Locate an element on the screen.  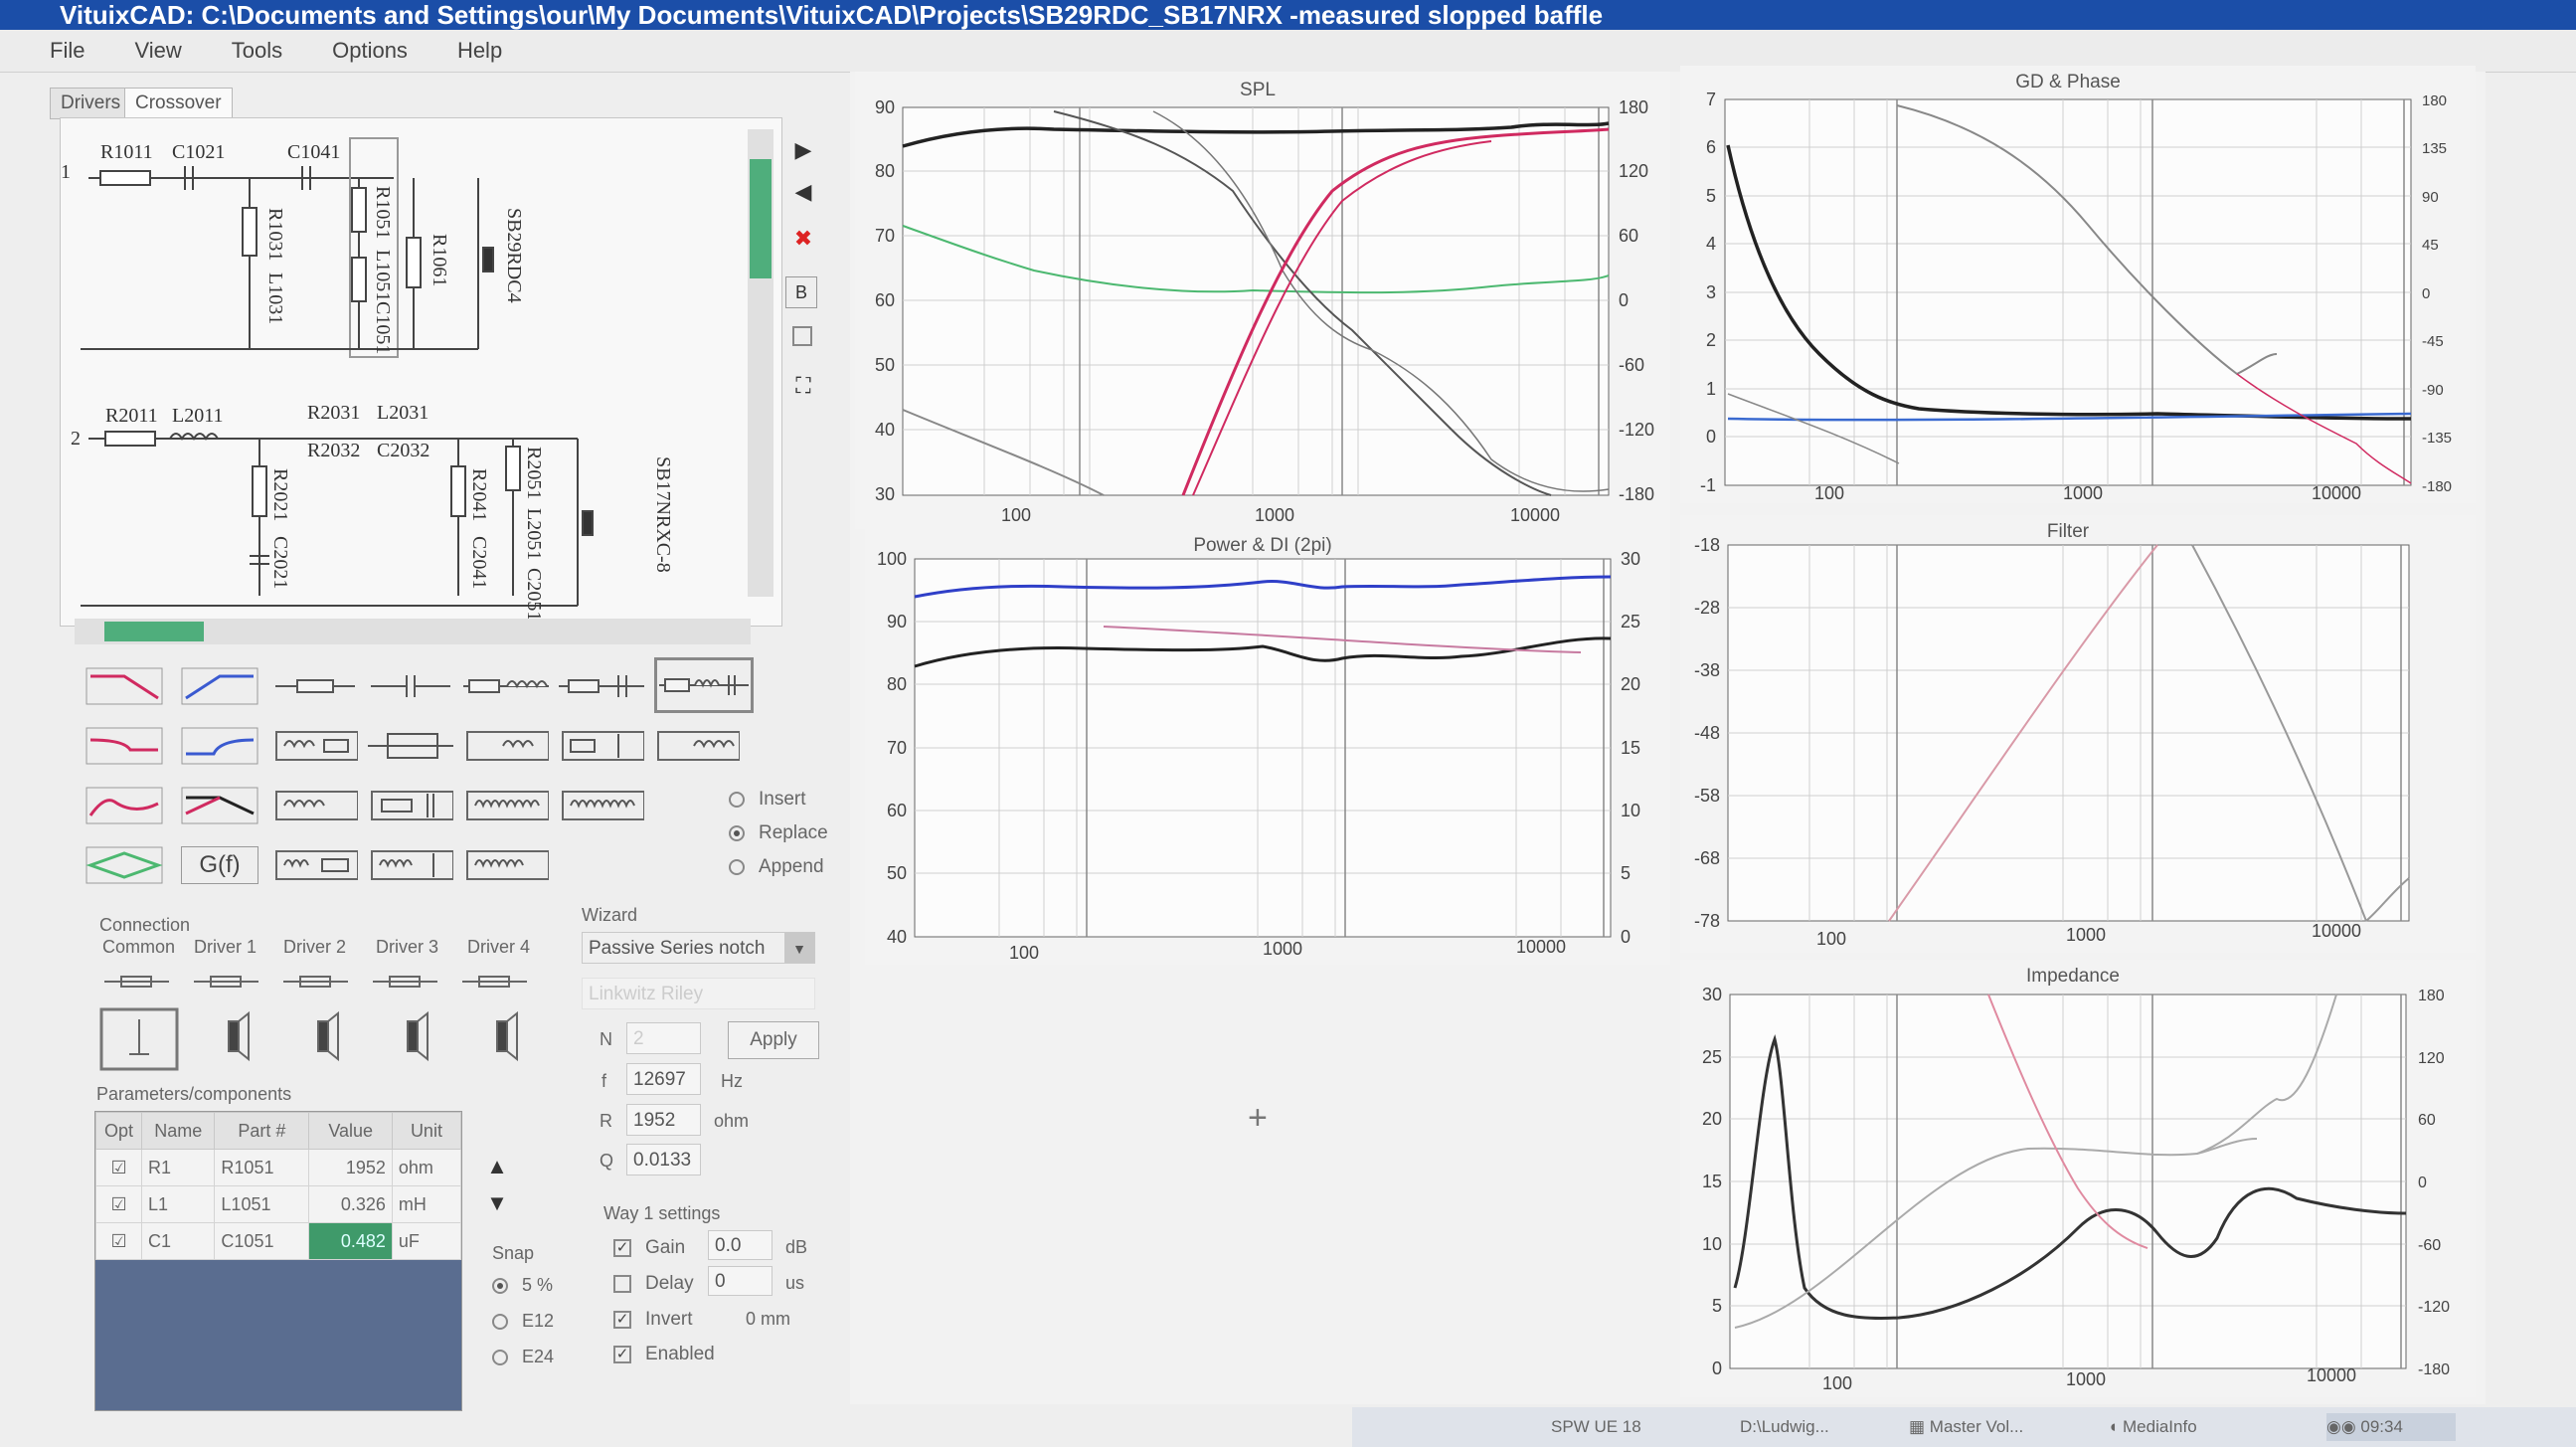
wizard-n-select: 2 is located at coordinates (663, 1038).